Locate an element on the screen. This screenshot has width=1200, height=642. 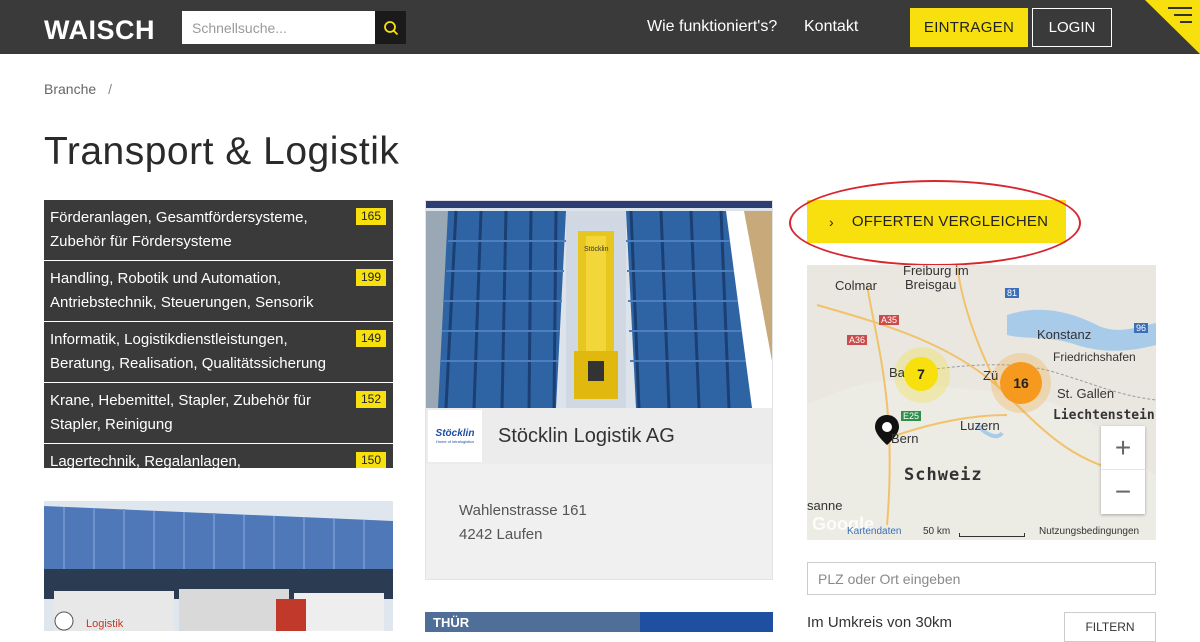
nav-link-how-it-works: Wie funktioniert's? is located at coordinates (712, 27).